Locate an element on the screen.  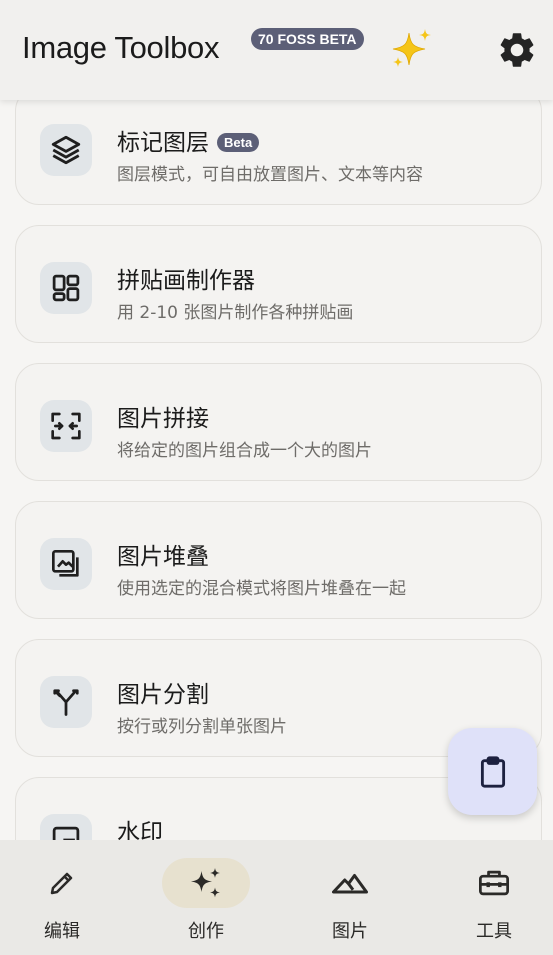
sparkles-icon is located at coordinates (412, 50).